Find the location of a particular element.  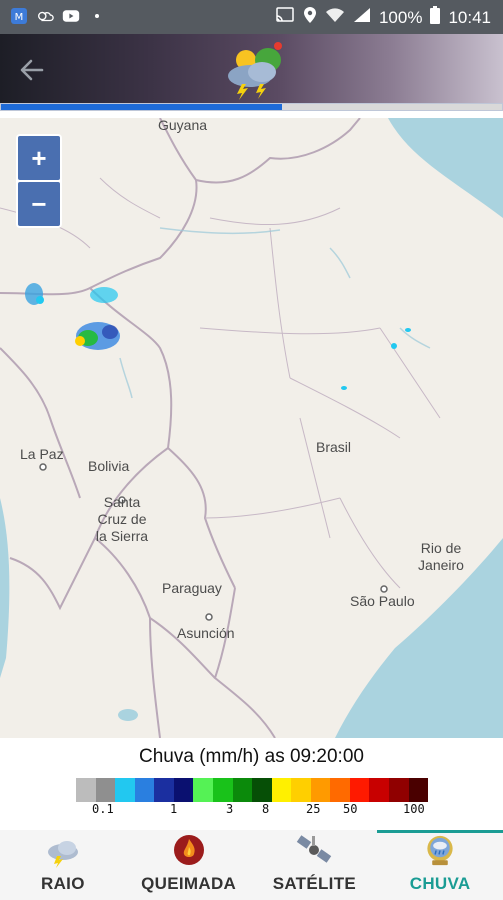

zoom-out-button: − is located at coordinates (39, 204).